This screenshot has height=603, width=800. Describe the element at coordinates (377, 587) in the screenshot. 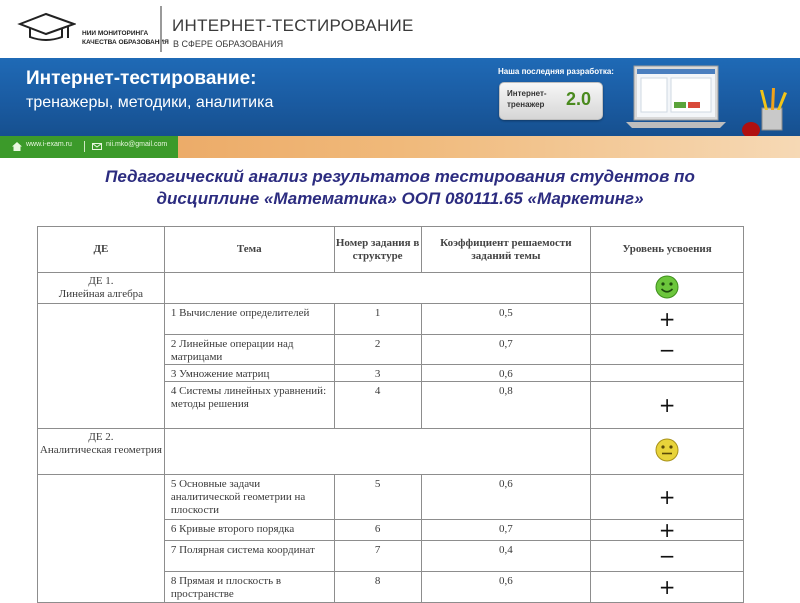

I see `task-num-cell: 8` at that location.